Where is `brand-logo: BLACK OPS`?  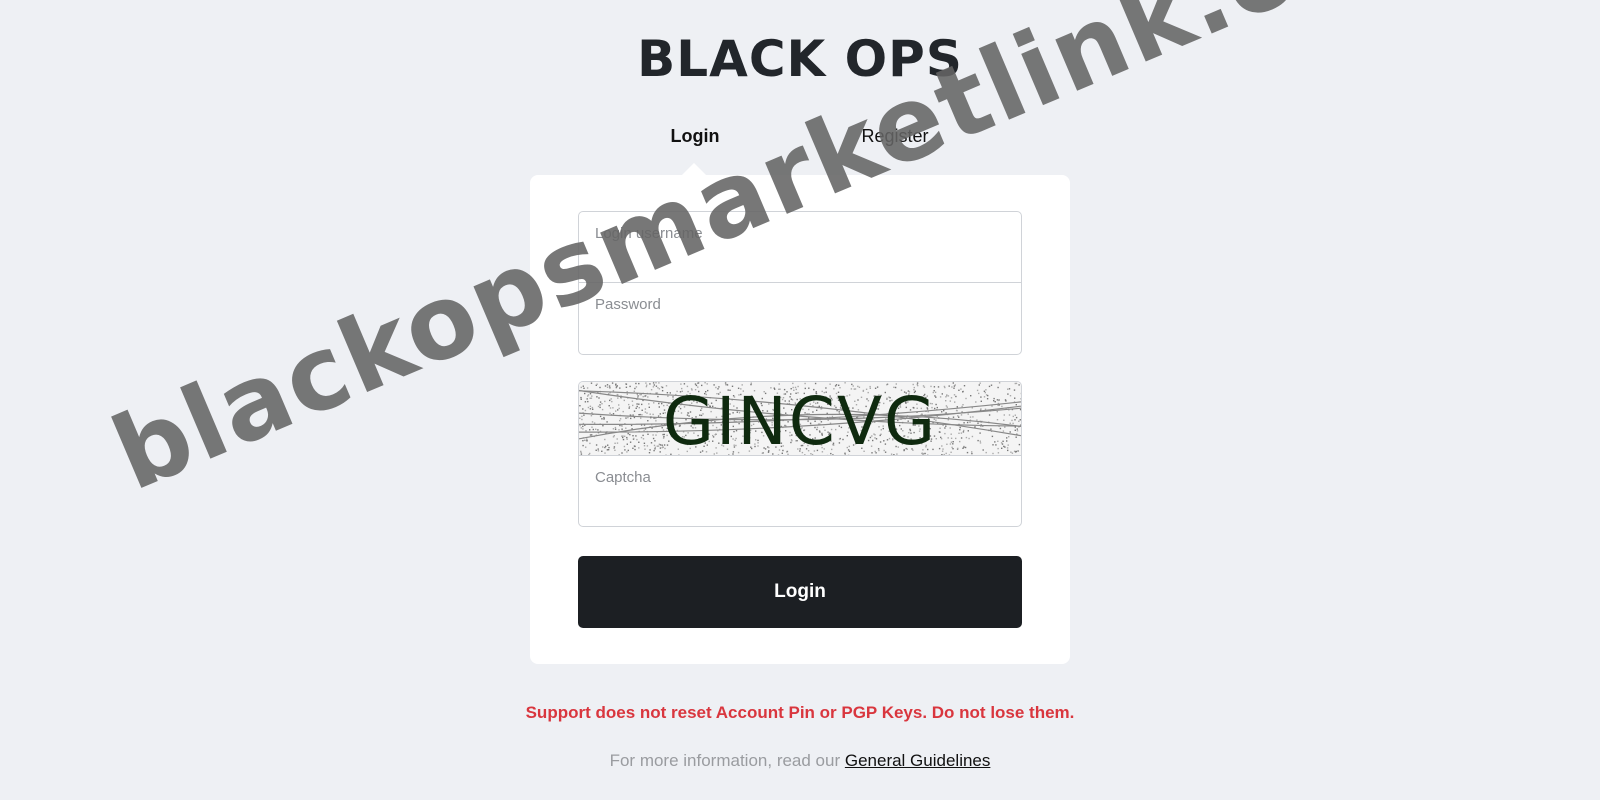 brand-logo: BLACK OPS is located at coordinates (800, 59).